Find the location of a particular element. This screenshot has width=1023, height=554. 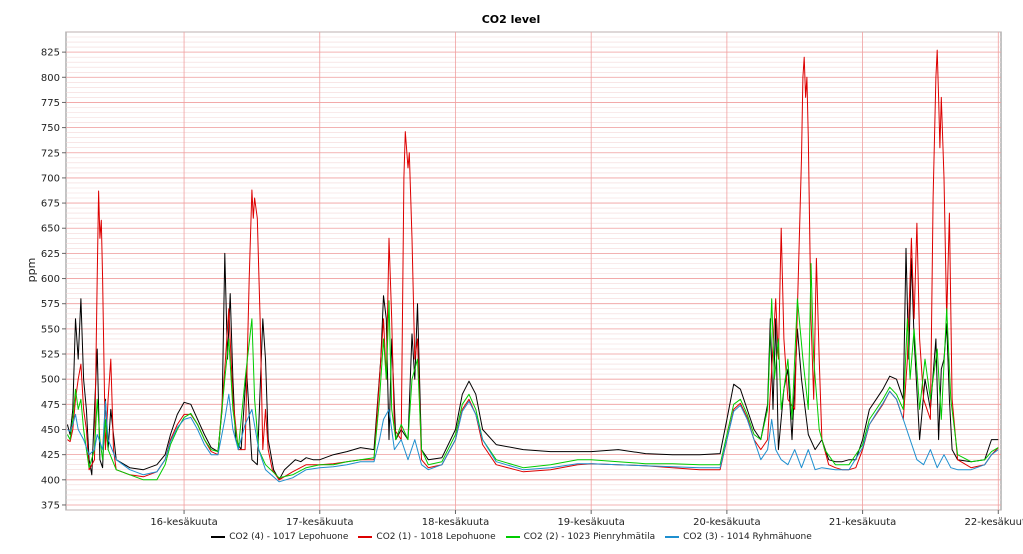

y-tick-label: 475 is located at coordinates (50, 405).